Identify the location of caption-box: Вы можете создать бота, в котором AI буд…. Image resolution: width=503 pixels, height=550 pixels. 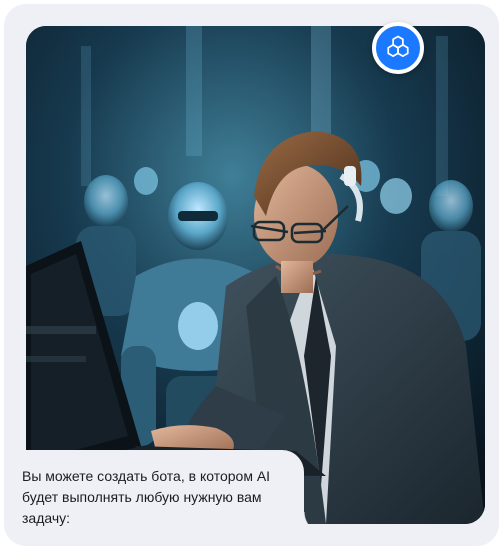
(165, 498).